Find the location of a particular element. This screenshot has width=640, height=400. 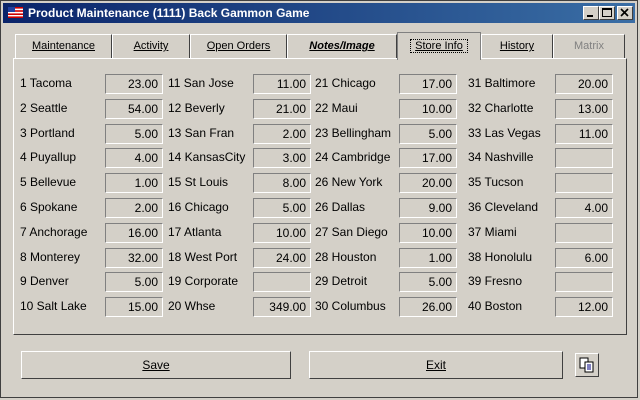

tab-matrix: Matrix is located at coordinates (589, 46).